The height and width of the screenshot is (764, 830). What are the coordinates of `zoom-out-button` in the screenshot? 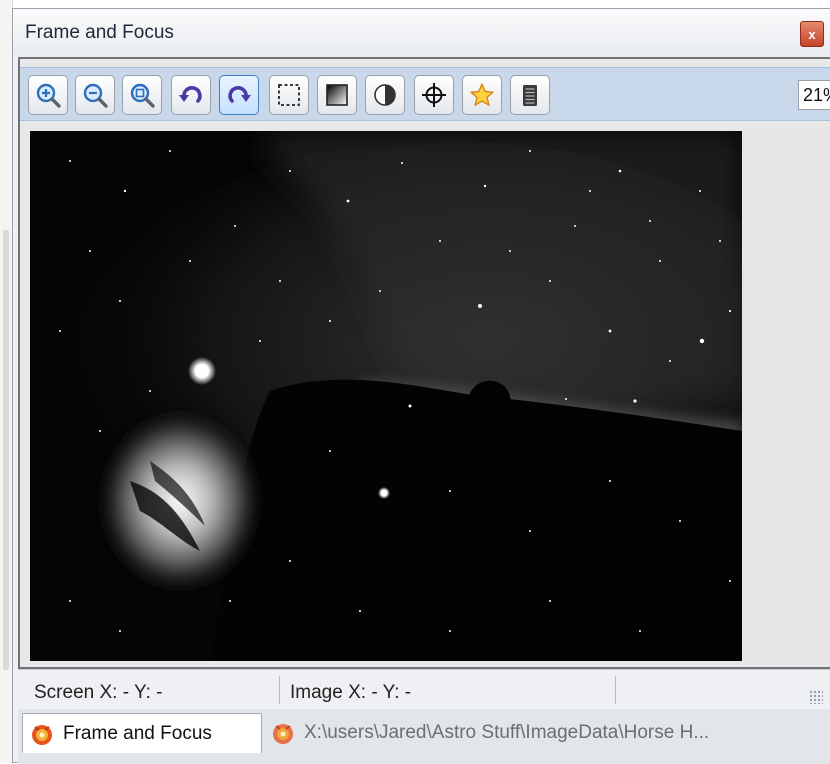 It's located at (95, 95).